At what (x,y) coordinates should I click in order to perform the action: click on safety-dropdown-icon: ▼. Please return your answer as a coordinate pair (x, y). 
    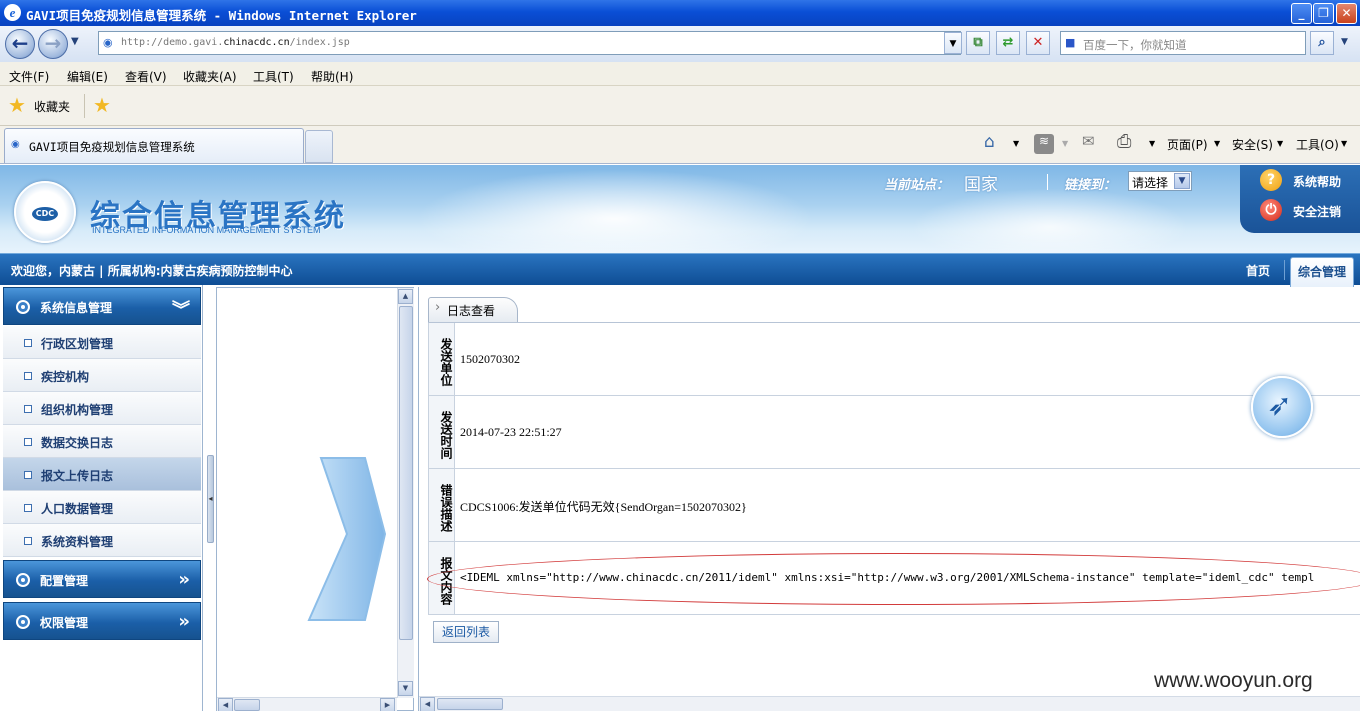
    Looking at the image, I should click on (1280, 143).